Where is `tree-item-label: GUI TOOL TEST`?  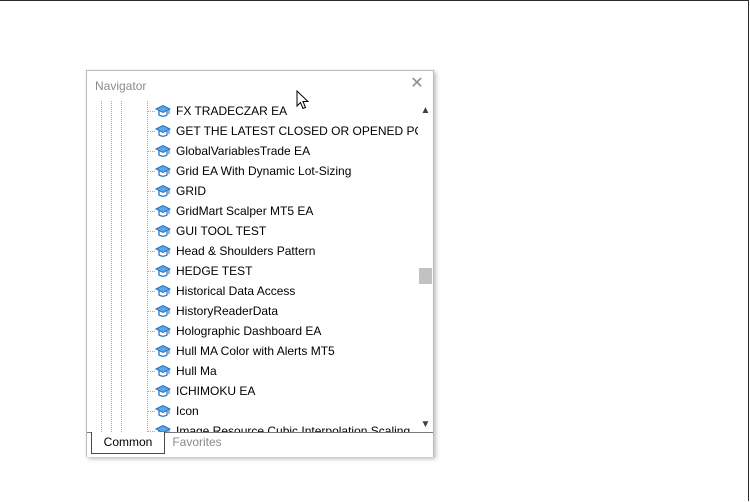
tree-item-label: GUI TOOL TEST is located at coordinates (221, 231).